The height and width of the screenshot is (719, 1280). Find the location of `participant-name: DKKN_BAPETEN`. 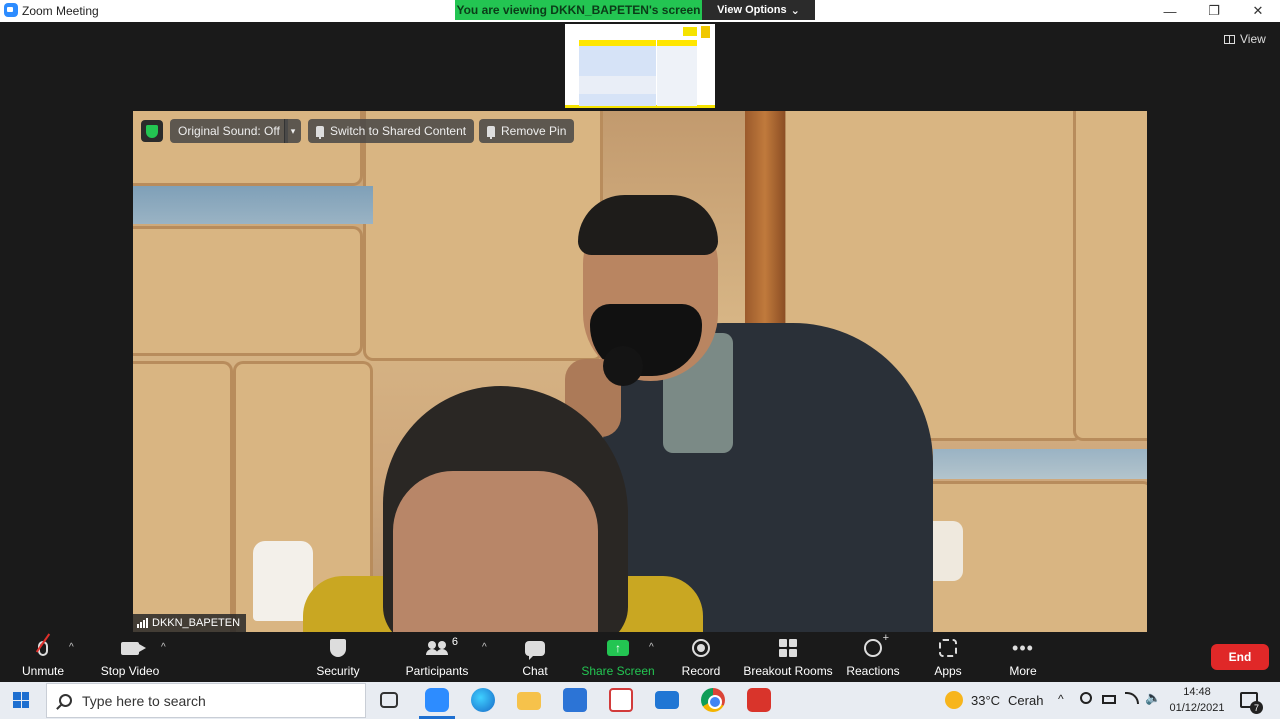

participant-name: DKKN_BAPETEN is located at coordinates (196, 623).